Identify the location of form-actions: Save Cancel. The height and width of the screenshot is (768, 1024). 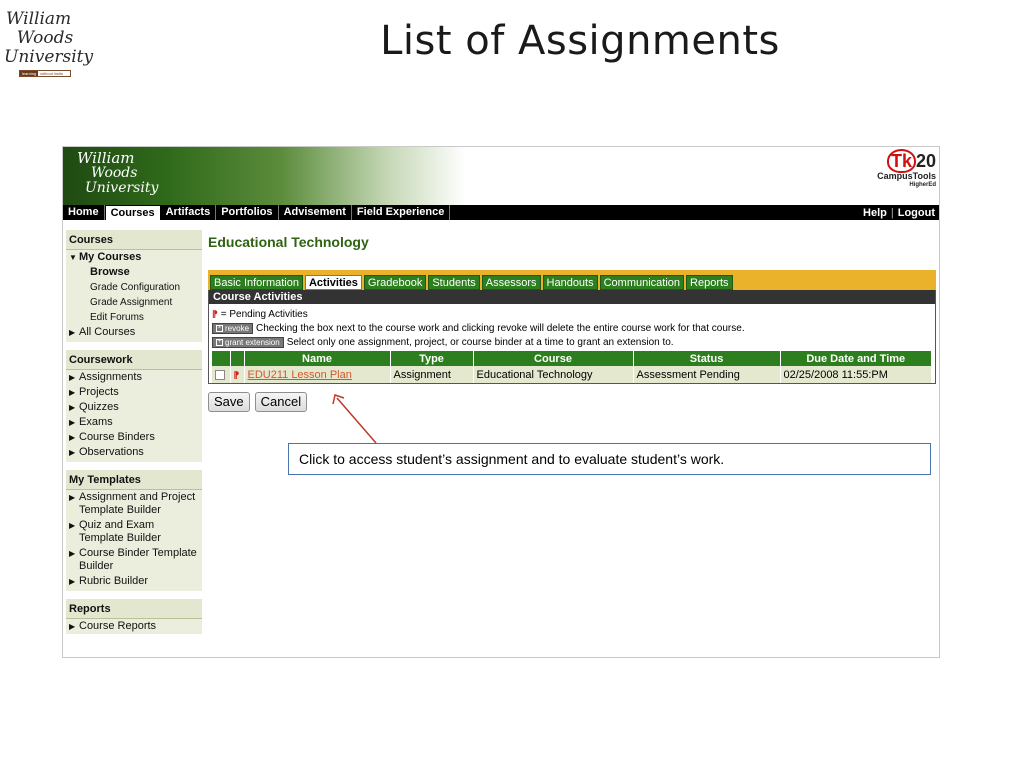
(572, 402).